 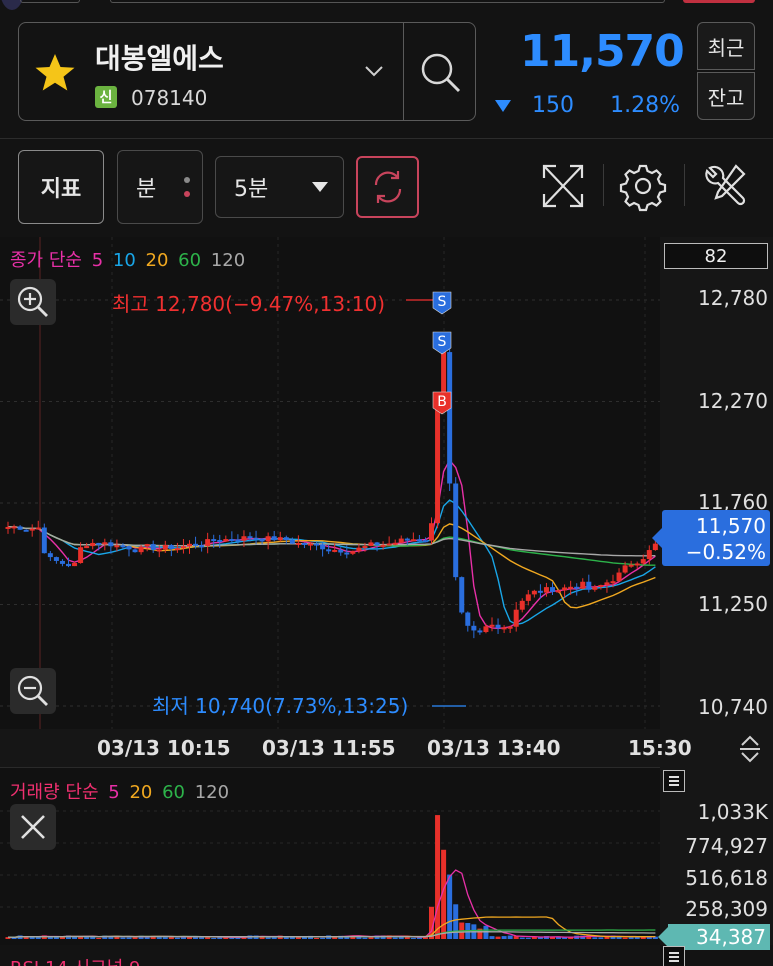 I want to click on volume-legend: 거래량 단순 5 20 60 120, so click(x=121, y=791).